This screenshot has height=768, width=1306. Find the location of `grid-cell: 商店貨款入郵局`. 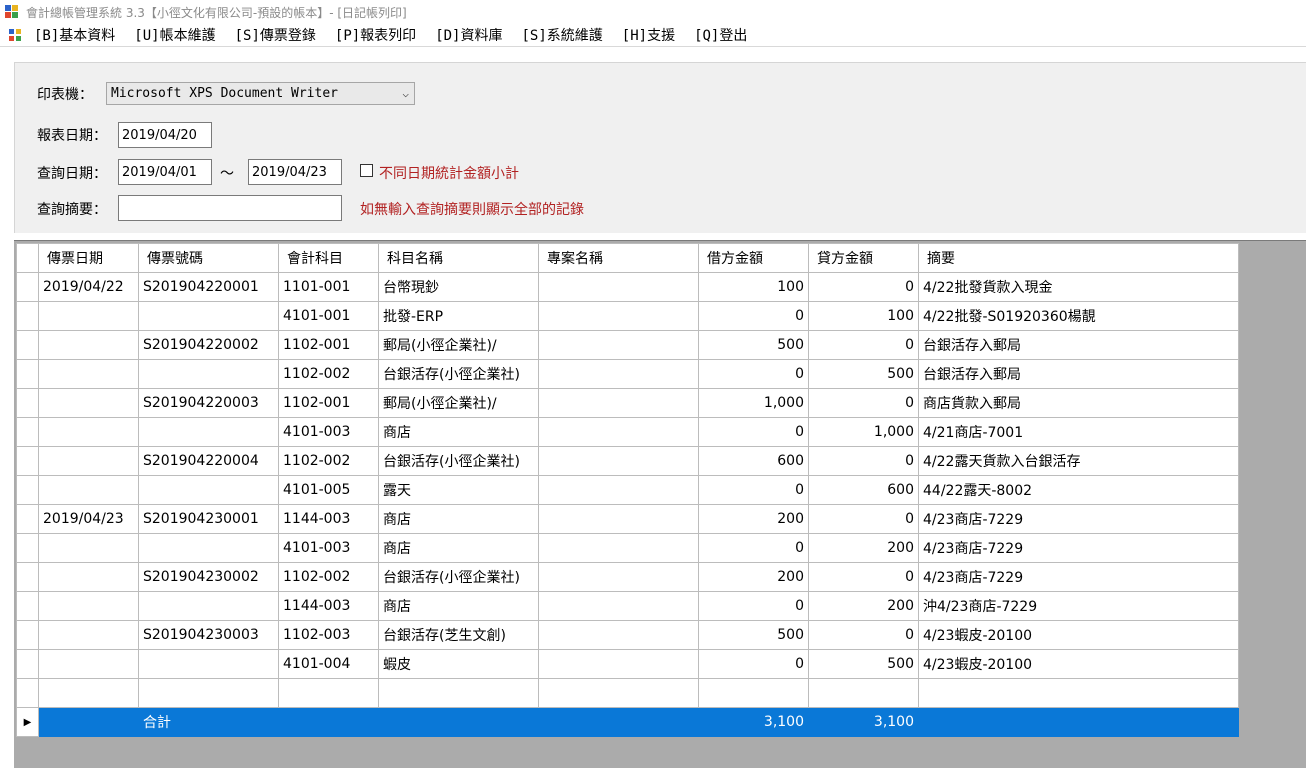

grid-cell: 商店貨款入郵局 is located at coordinates (1078, 403).